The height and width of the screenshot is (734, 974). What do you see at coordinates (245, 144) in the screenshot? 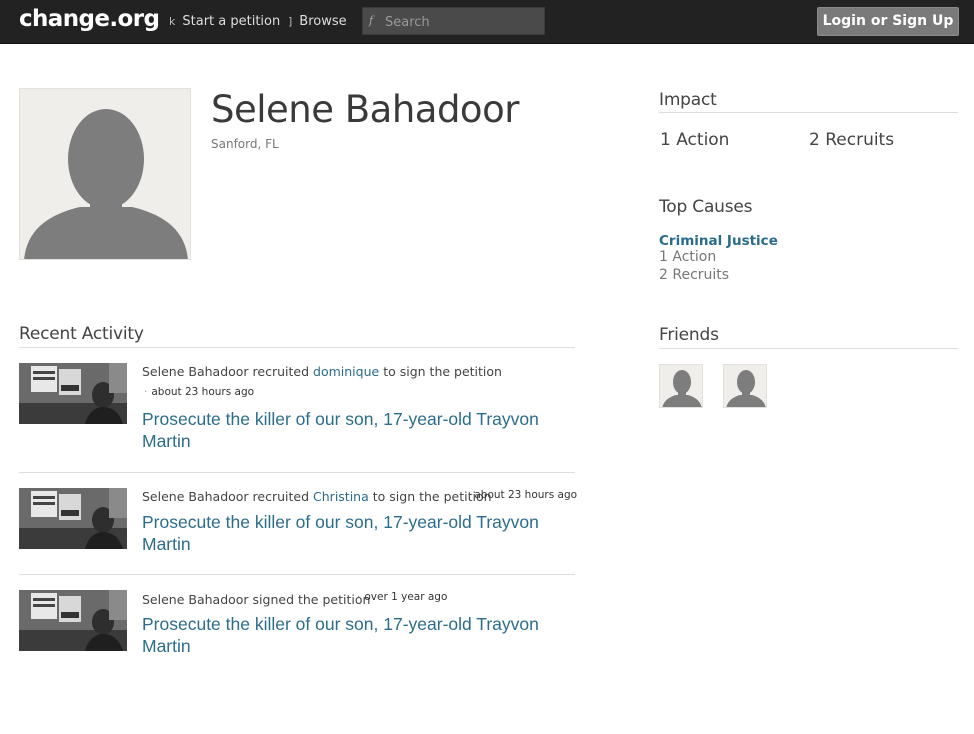
I see `profile-location: Sanford, FL` at bounding box center [245, 144].